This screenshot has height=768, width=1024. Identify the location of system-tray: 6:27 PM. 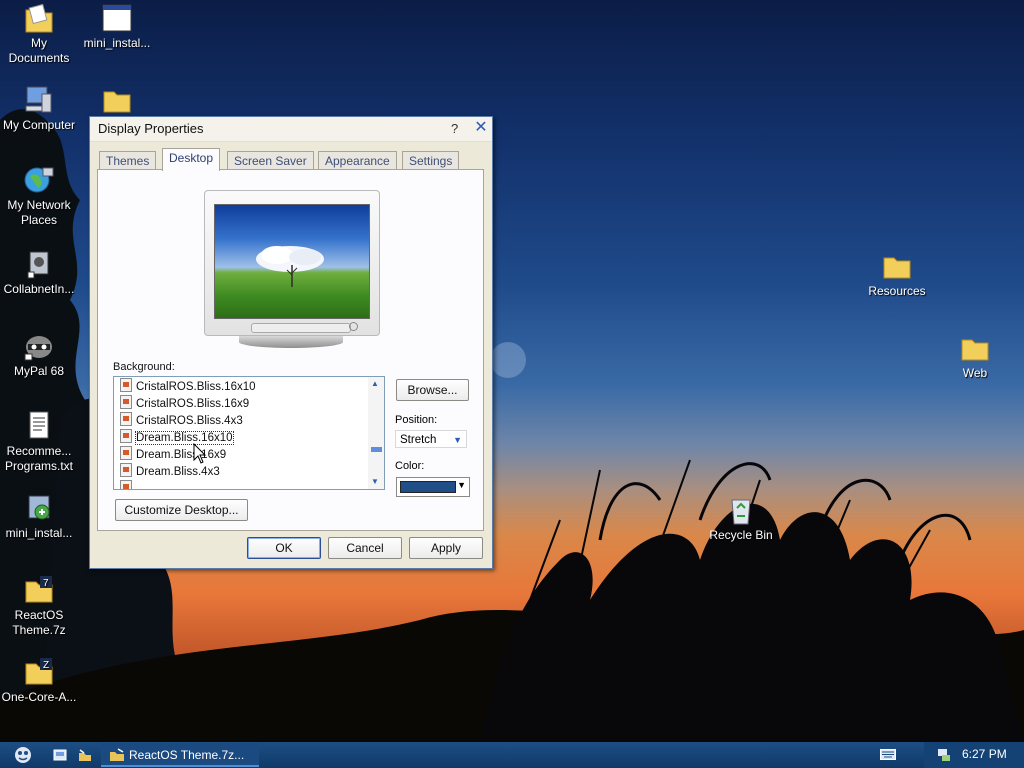
(974, 755).